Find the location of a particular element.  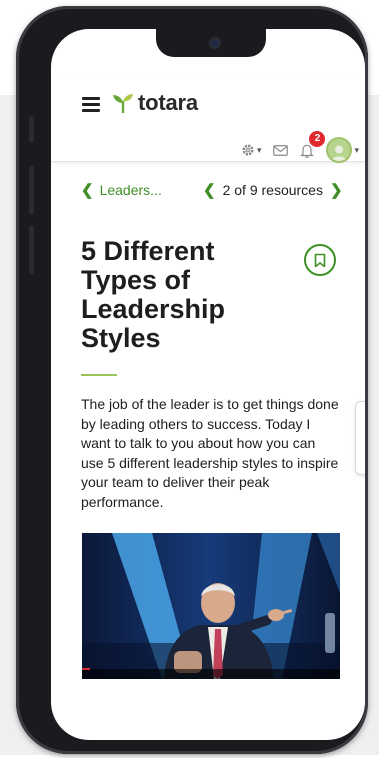

sprout-icon is located at coordinates (123, 103).